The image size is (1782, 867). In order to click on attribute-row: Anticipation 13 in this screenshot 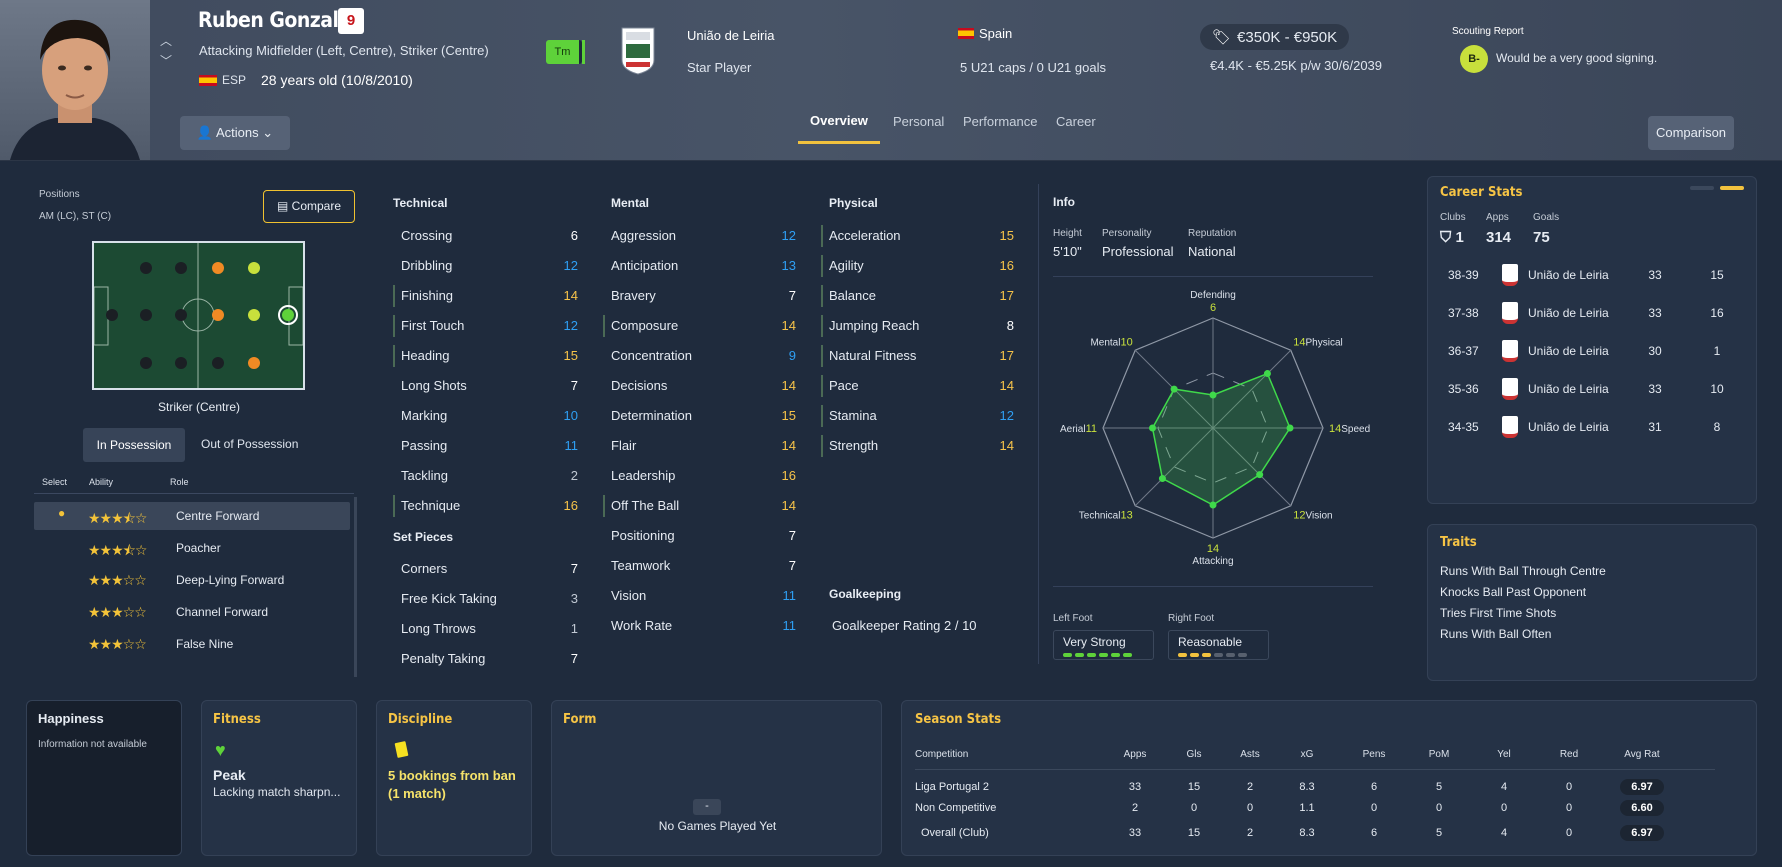, I will do `click(699, 266)`.